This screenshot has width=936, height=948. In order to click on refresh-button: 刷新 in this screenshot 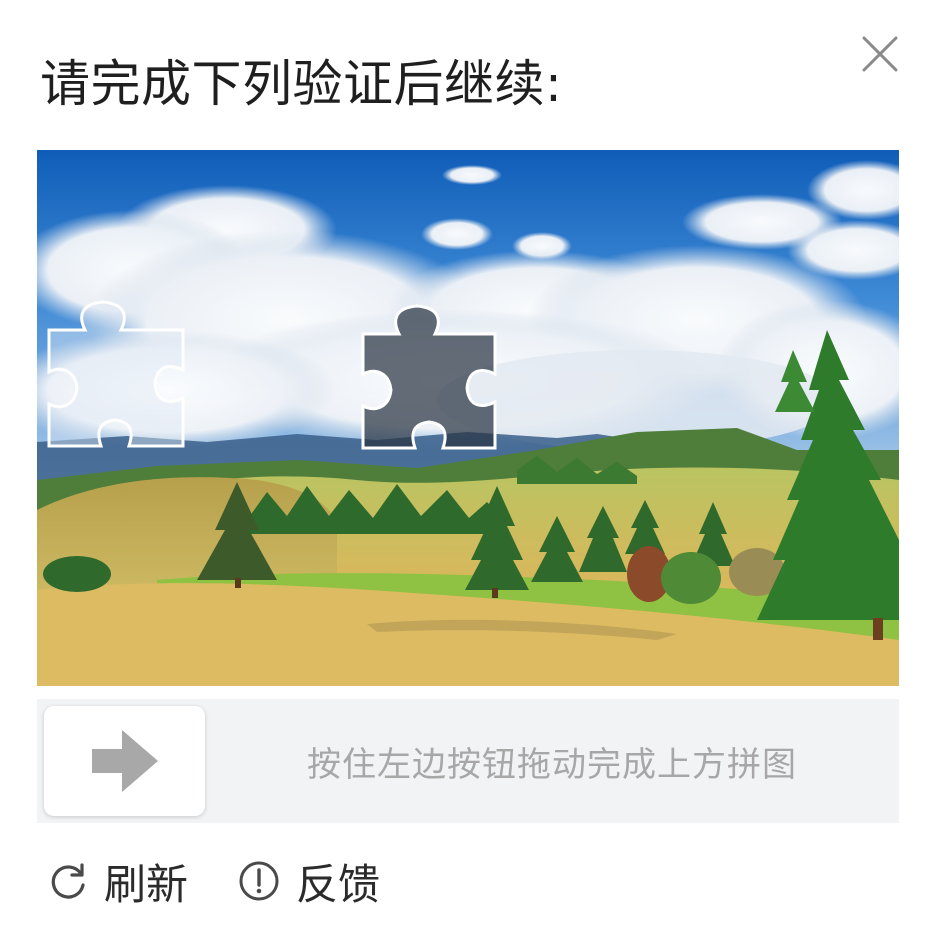, I will do `click(118, 881)`.